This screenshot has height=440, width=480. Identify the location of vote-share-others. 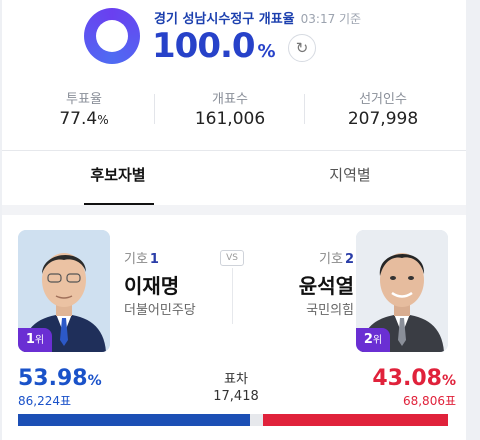
(256, 420).